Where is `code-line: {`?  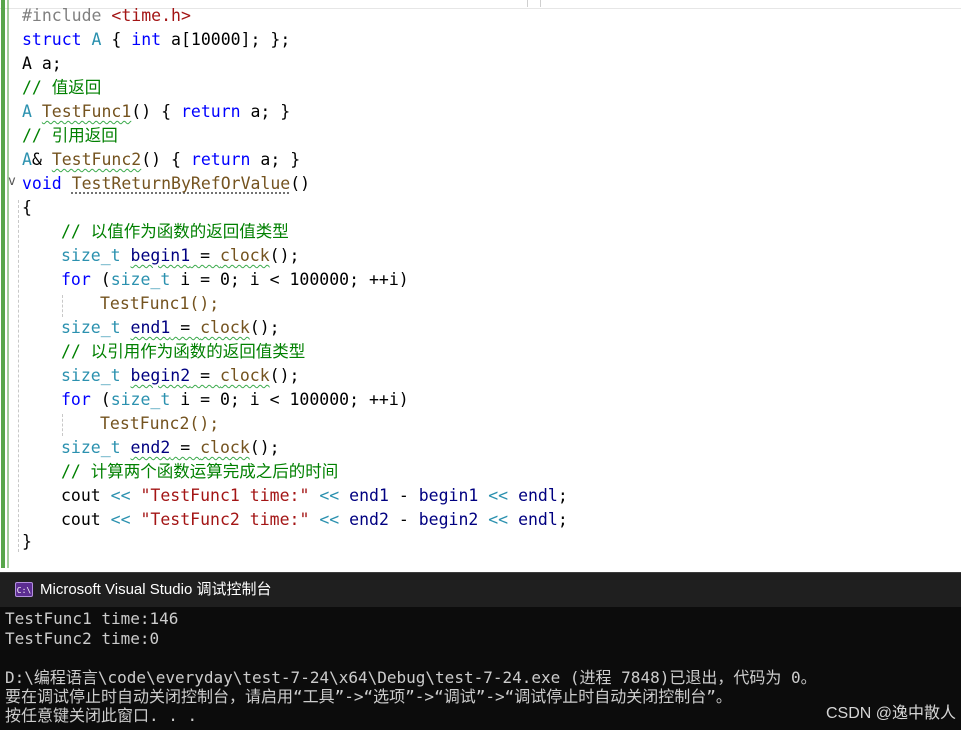
code-line: { is located at coordinates (27, 208).